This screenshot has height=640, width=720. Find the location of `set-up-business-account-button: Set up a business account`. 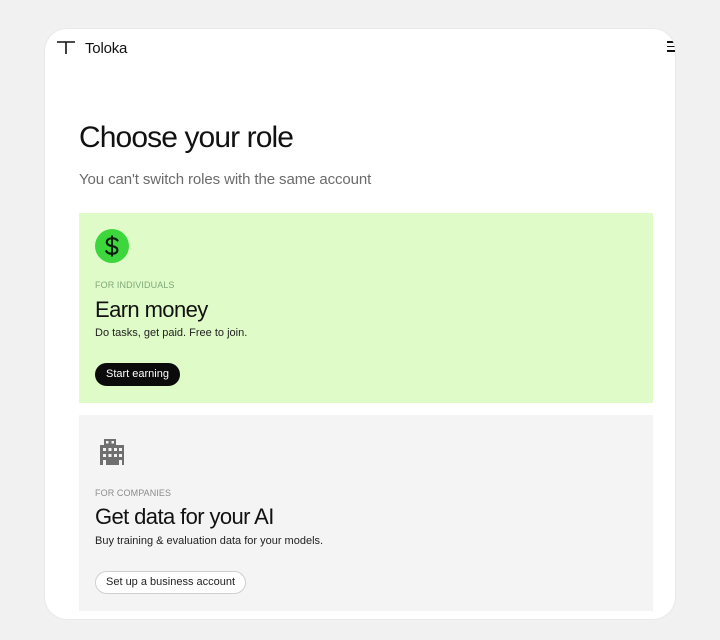

set-up-business-account-button: Set up a business account is located at coordinates (171, 582).